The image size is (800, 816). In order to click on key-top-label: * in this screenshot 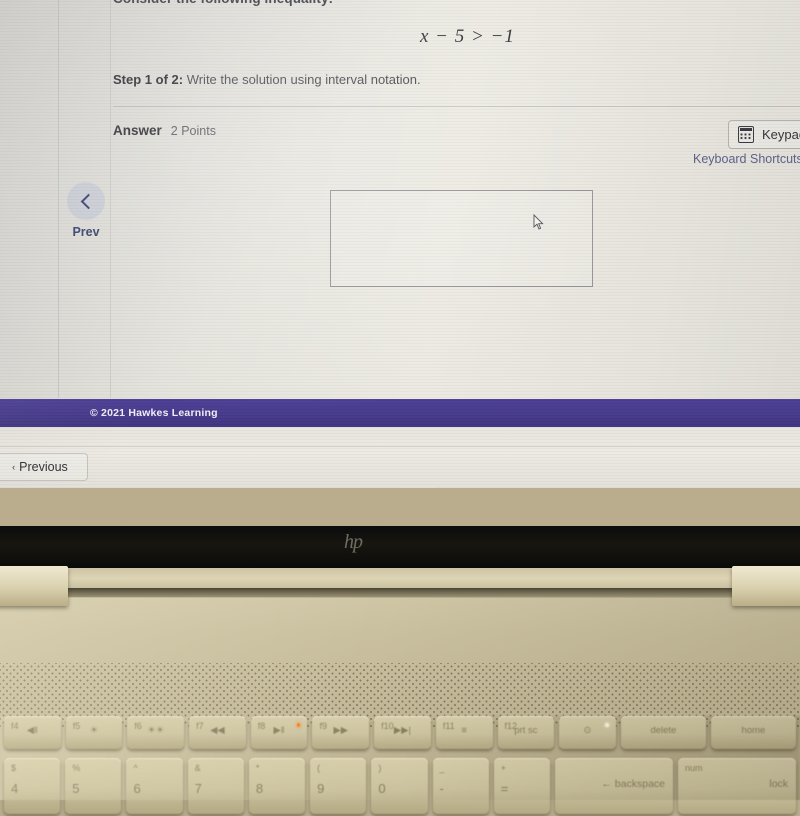, I will do `click(257, 768)`.